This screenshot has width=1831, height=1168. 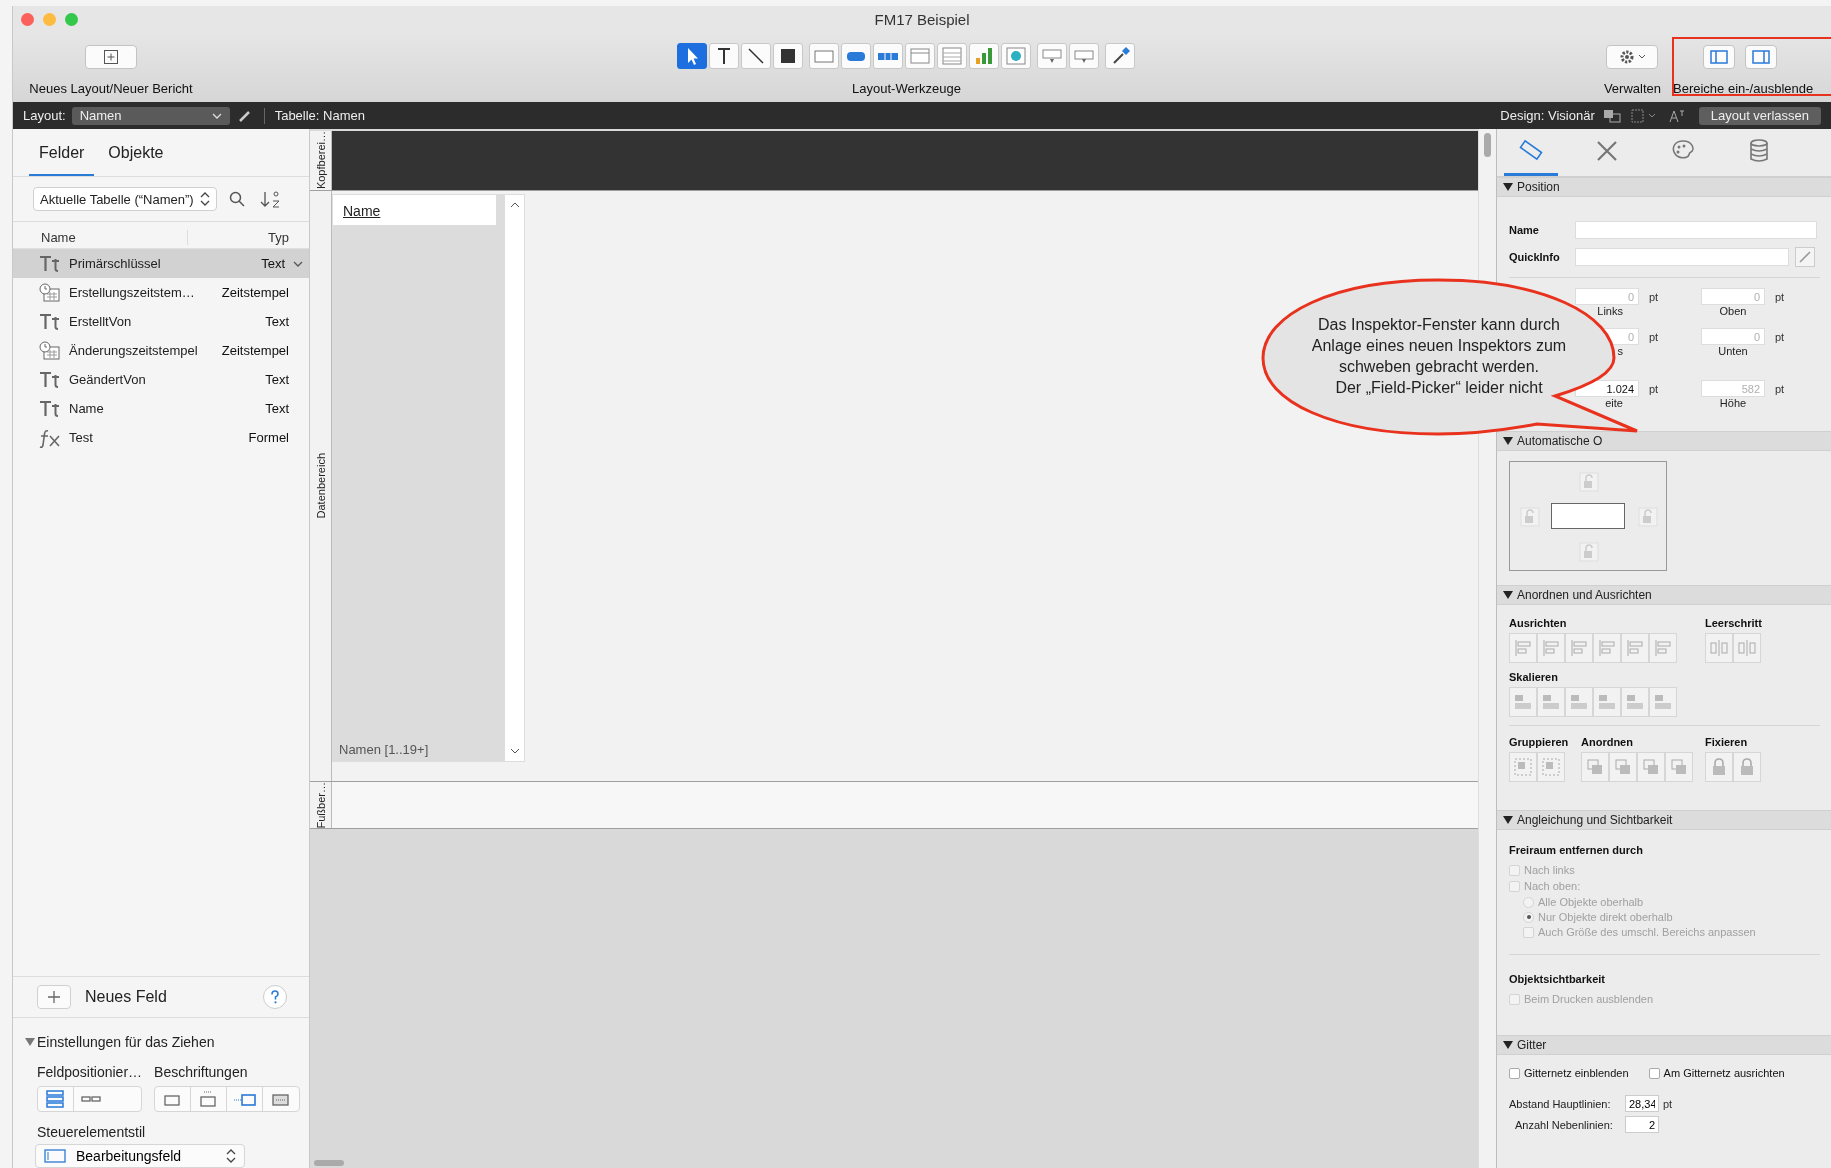 I want to click on right-pane-icon, so click(x=1761, y=57).